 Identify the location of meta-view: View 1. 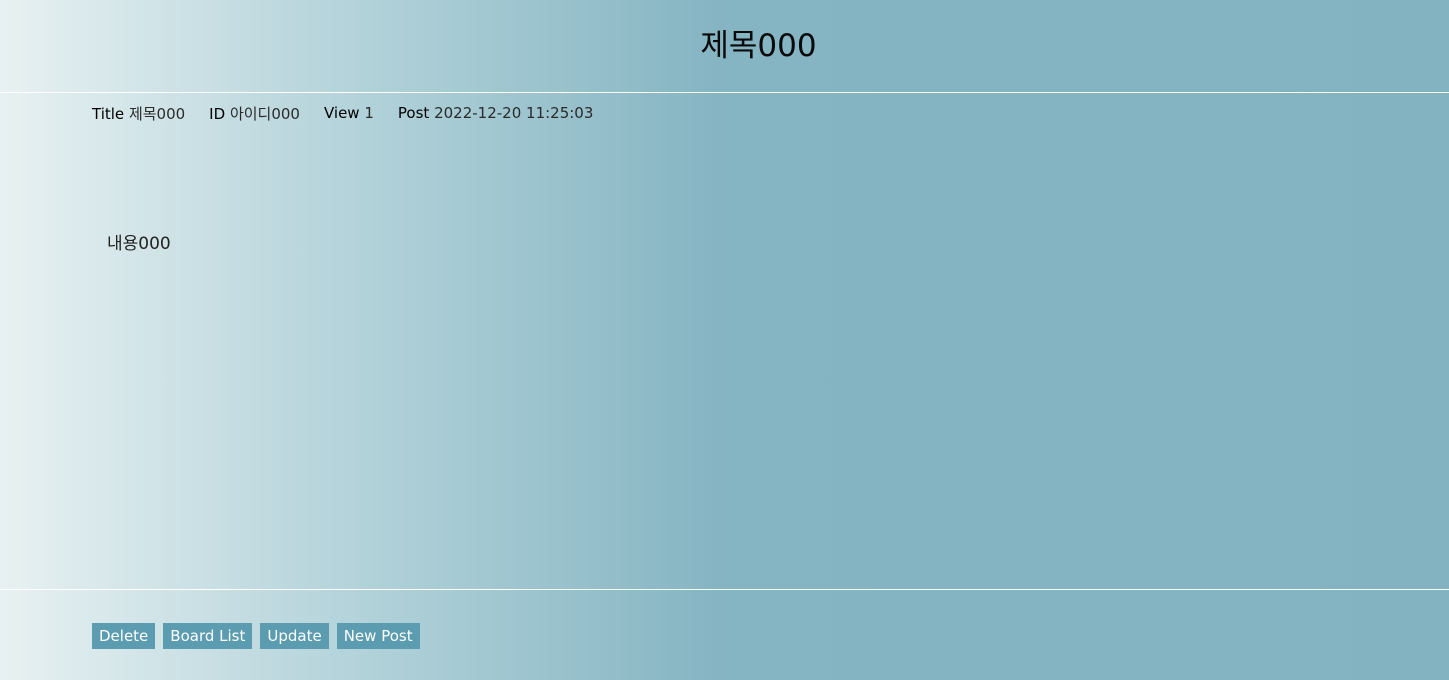
(349, 113).